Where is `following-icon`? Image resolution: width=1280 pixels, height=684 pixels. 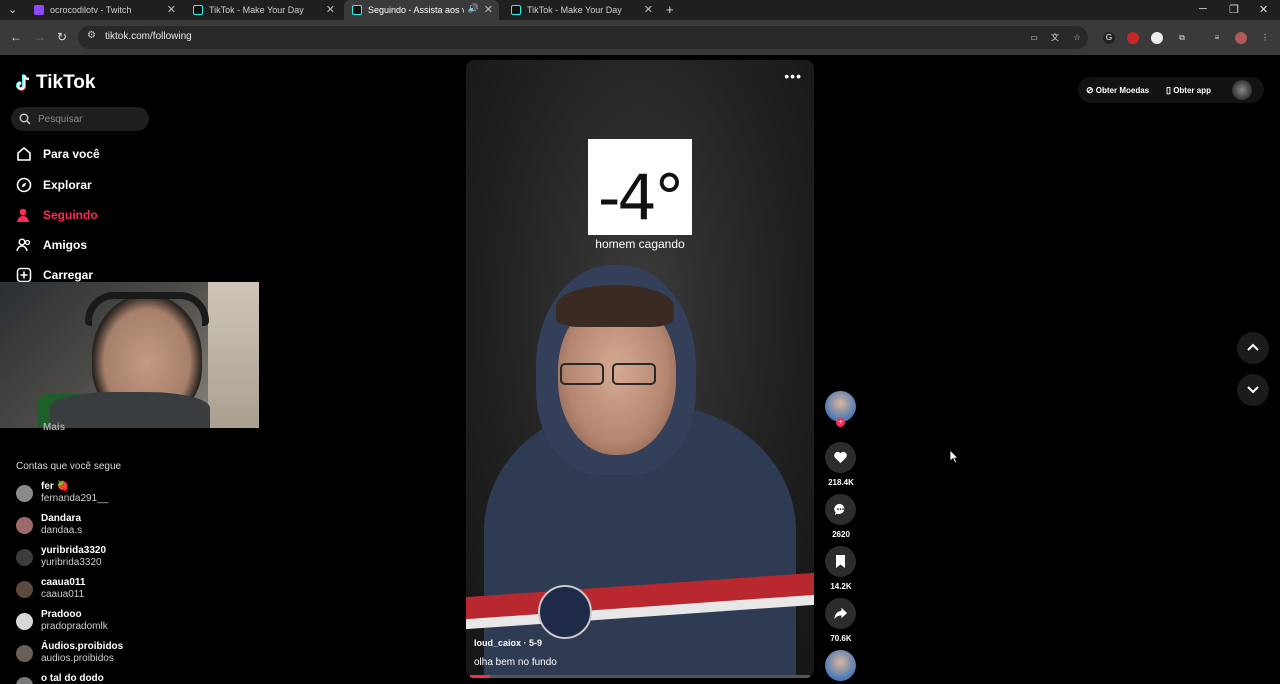 following-icon is located at coordinates (23, 215).